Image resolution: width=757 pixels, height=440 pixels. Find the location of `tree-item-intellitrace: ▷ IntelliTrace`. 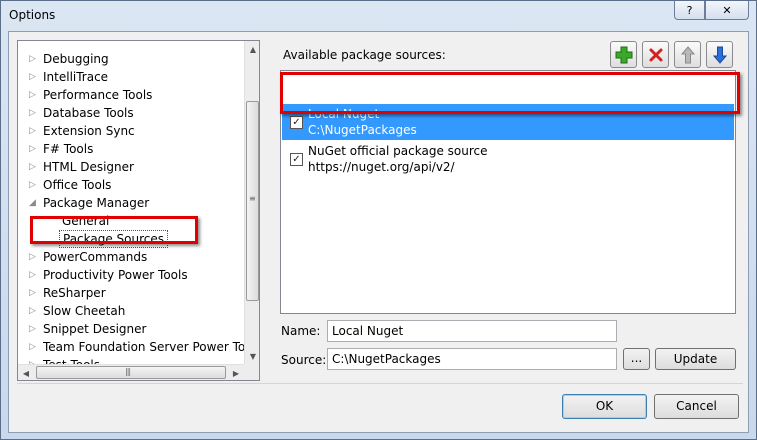

tree-item-intellitrace: ▷ IntelliTrace is located at coordinates (131, 77).